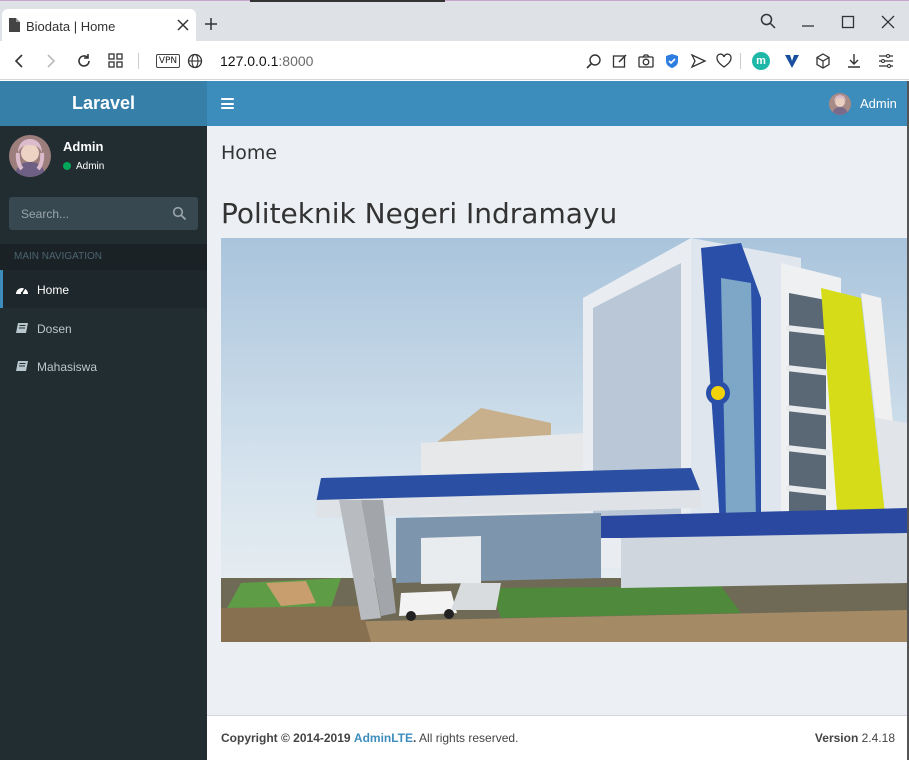  What do you see at coordinates (347, 1) in the screenshot?
I see `tab-strip-accent` at bounding box center [347, 1].